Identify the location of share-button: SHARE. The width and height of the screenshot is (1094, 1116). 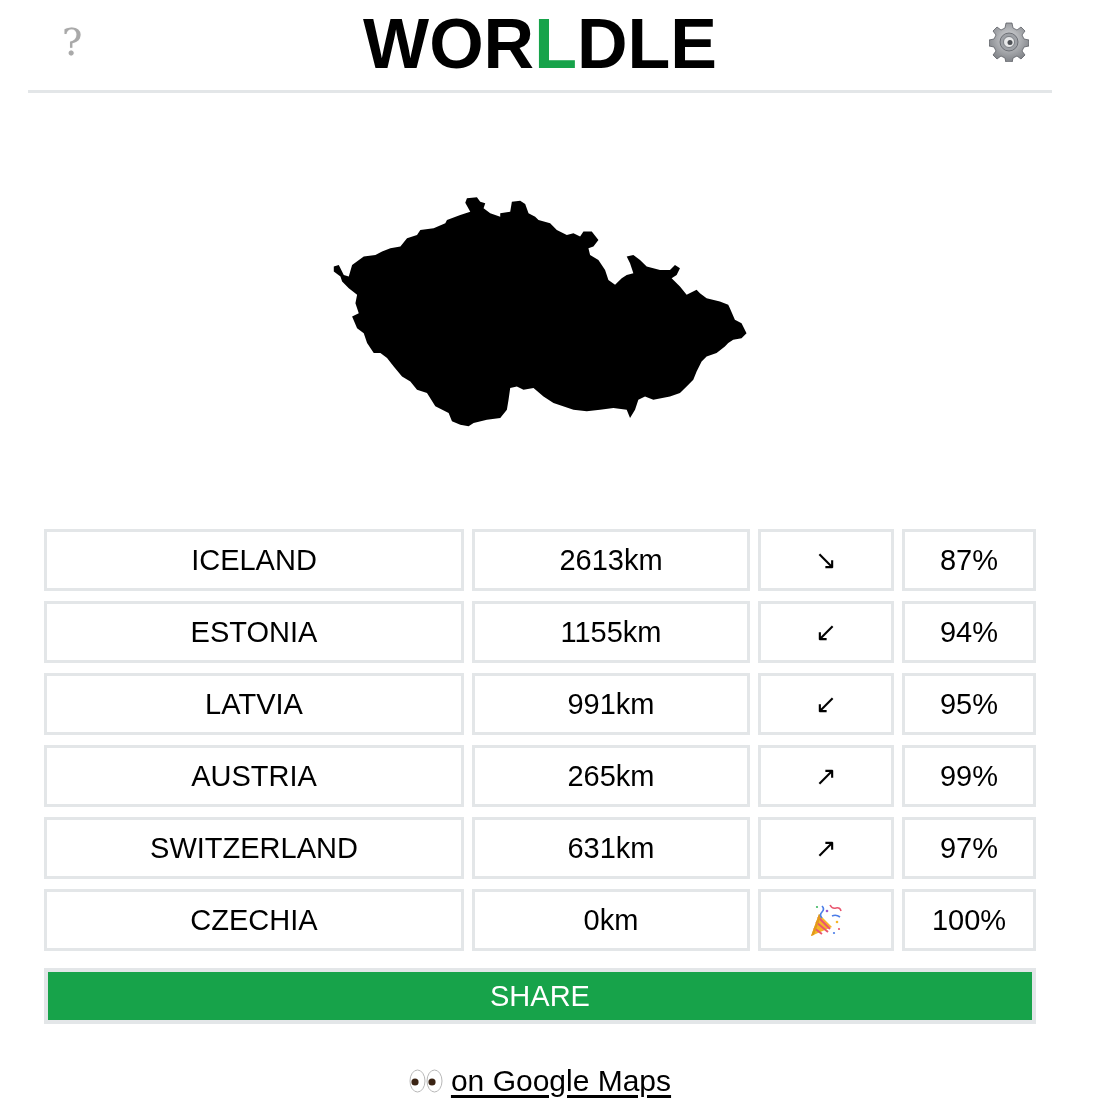
(540, 996).